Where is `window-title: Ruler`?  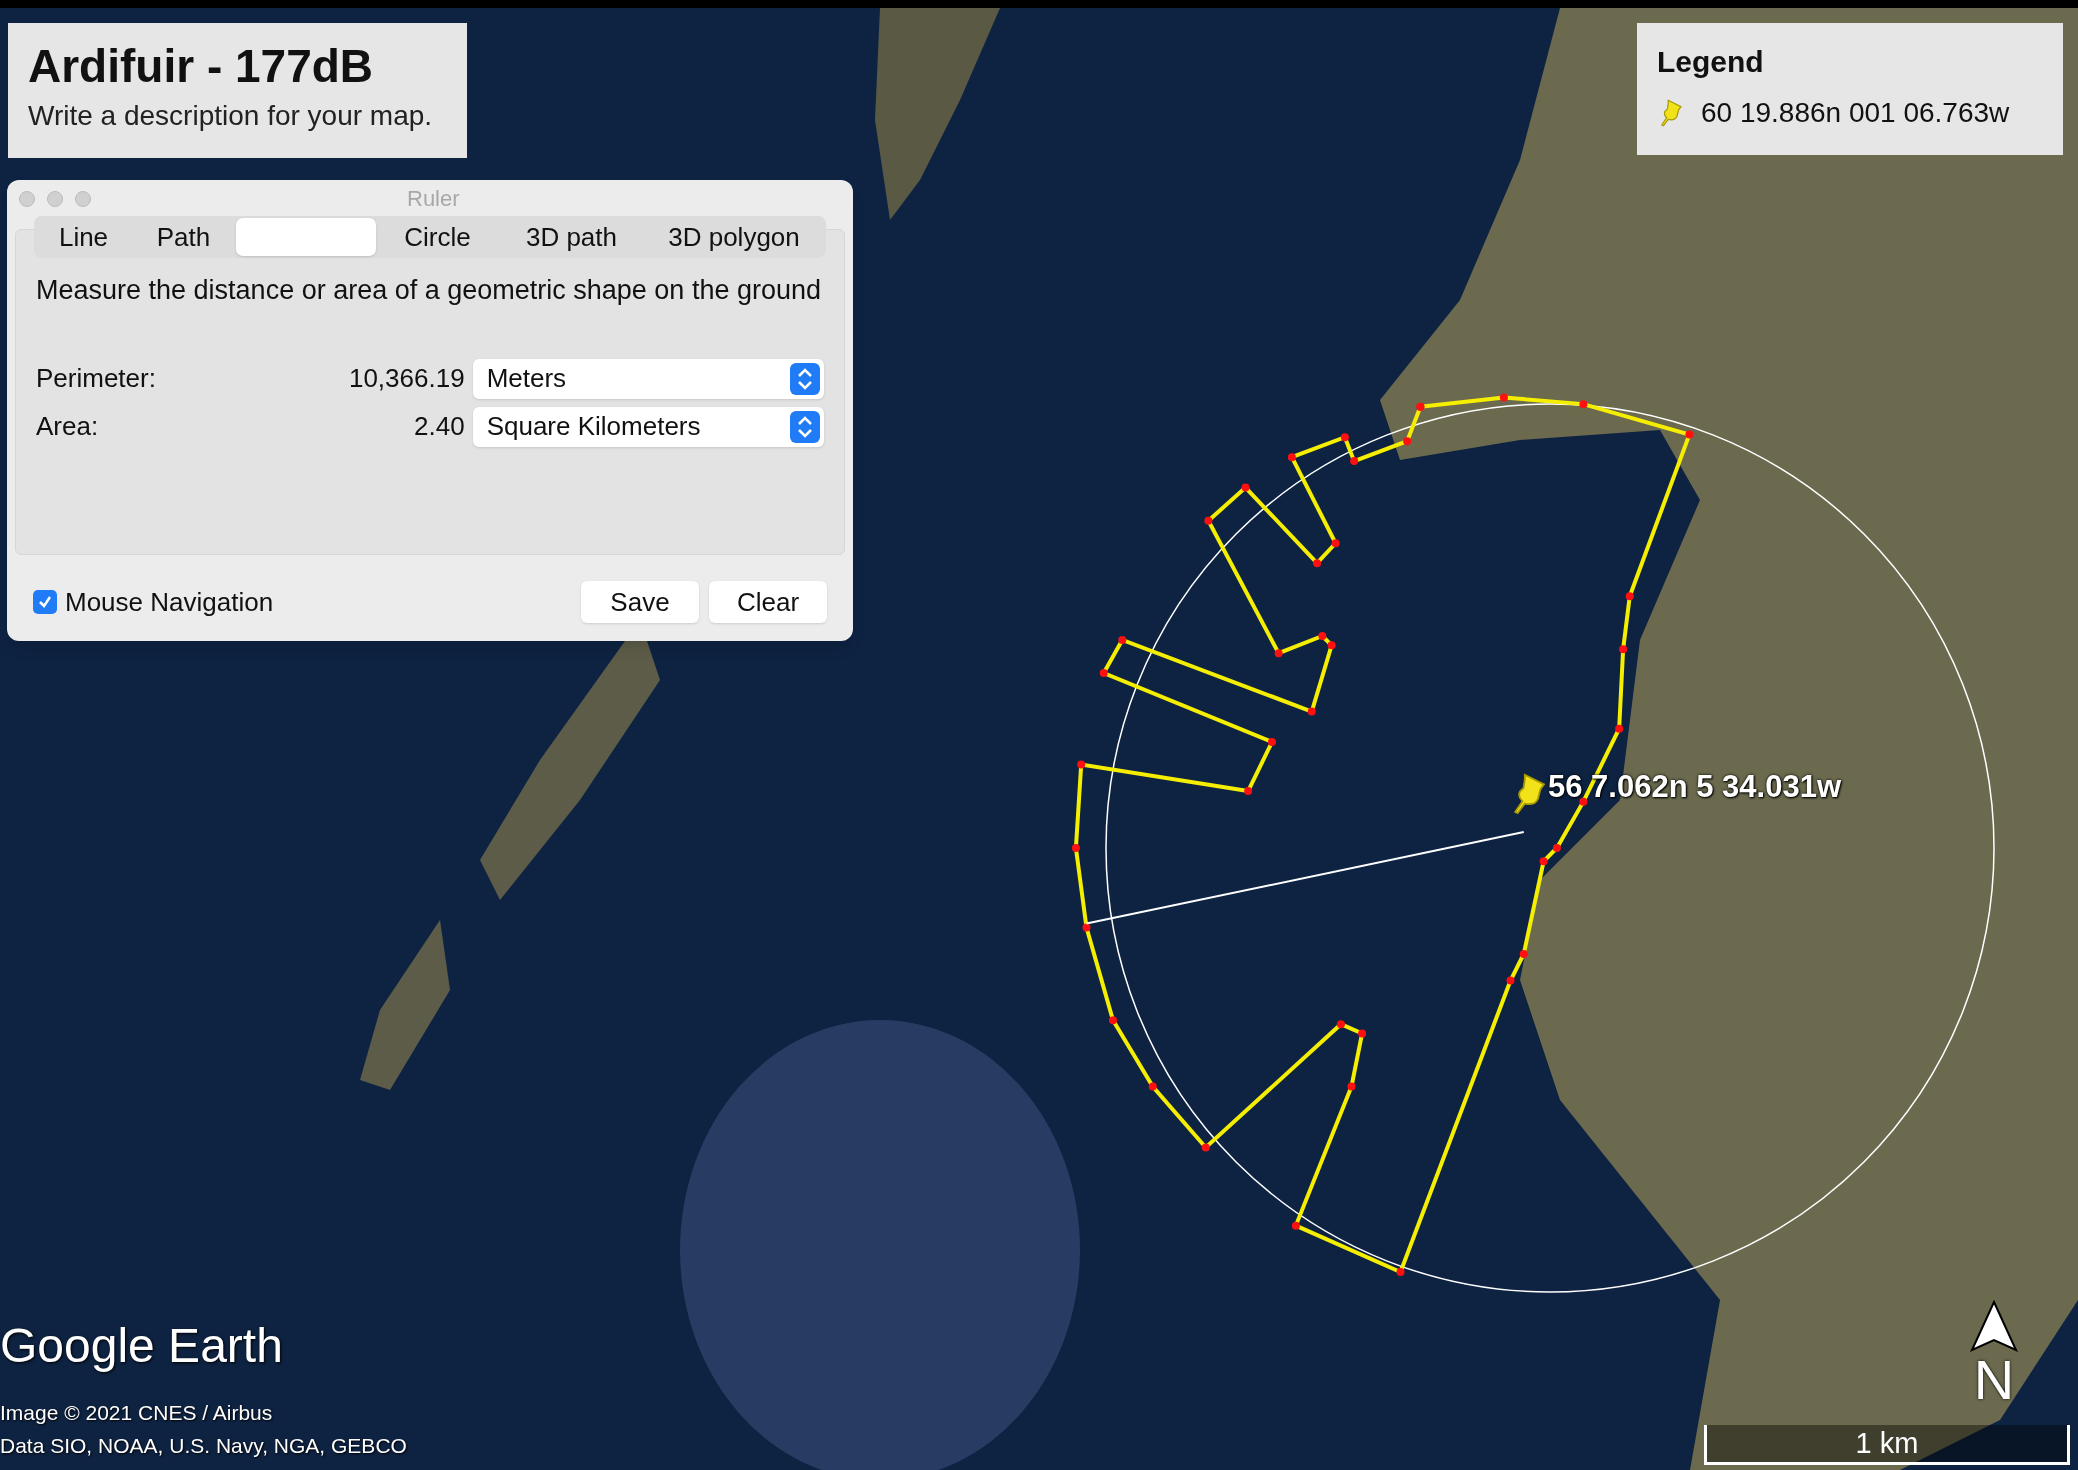
window-title: Ruler is located at coordinates (433, 199).